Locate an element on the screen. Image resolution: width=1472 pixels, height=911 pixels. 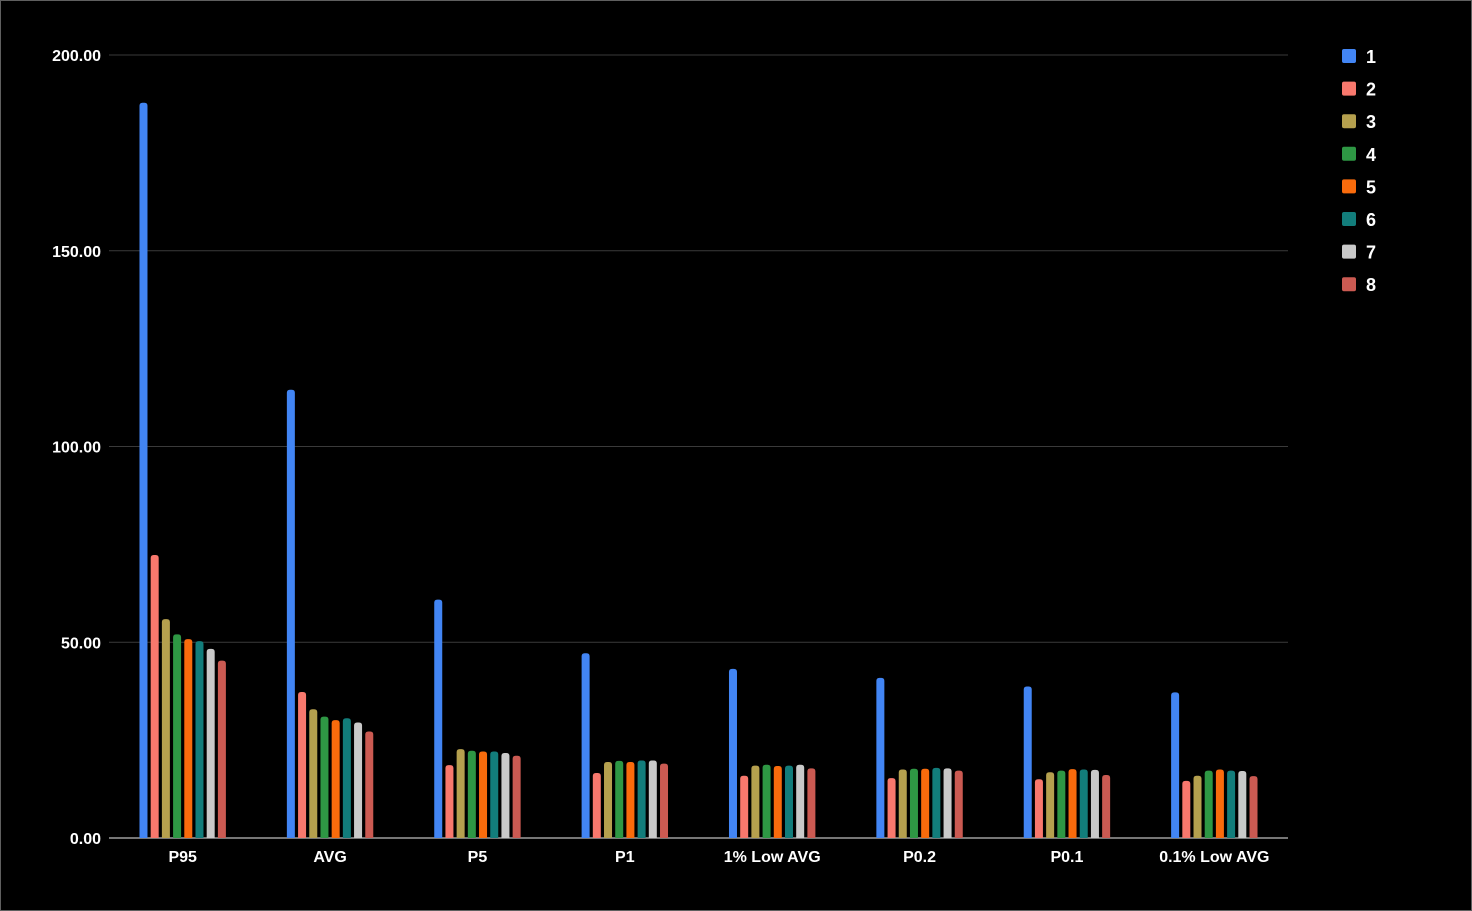
legend-label-5: 5 is located at coordinates (1371, 187).